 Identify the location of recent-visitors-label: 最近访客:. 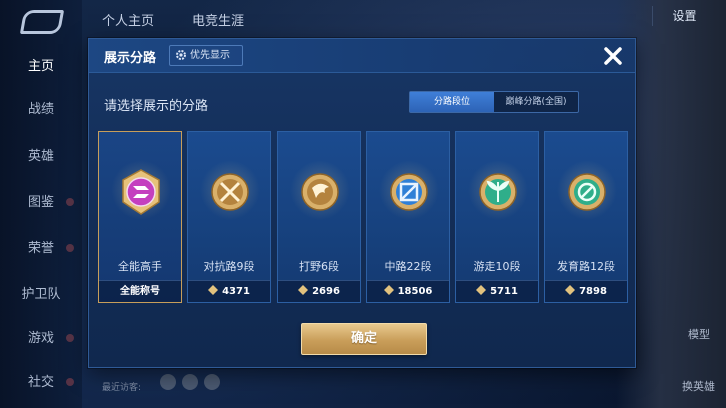
(122, 388).